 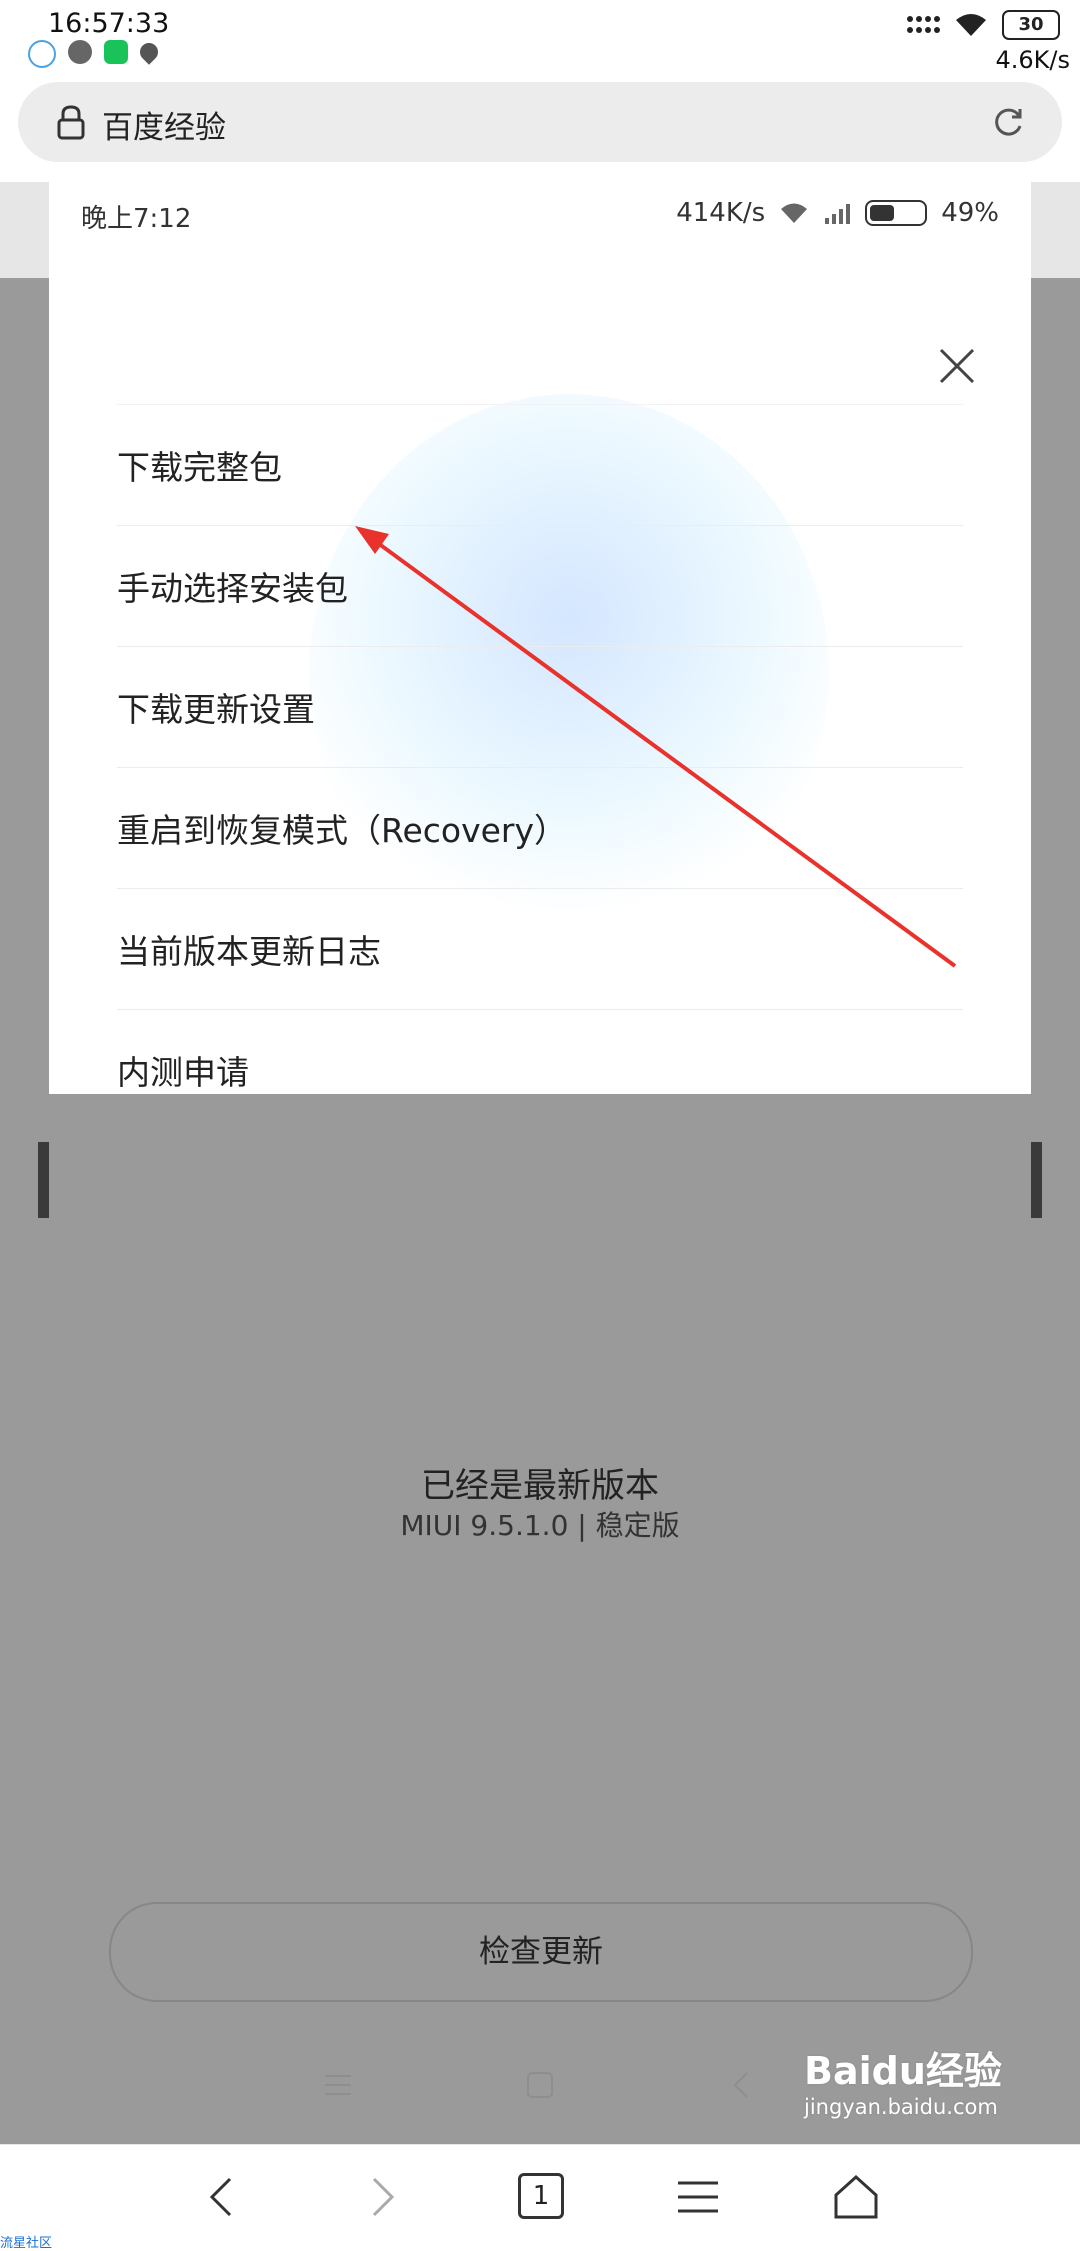 What do you see at coordinates (856, 2197) in the screenshot?
I see `home-icon` at bounding box center [856, 2197].